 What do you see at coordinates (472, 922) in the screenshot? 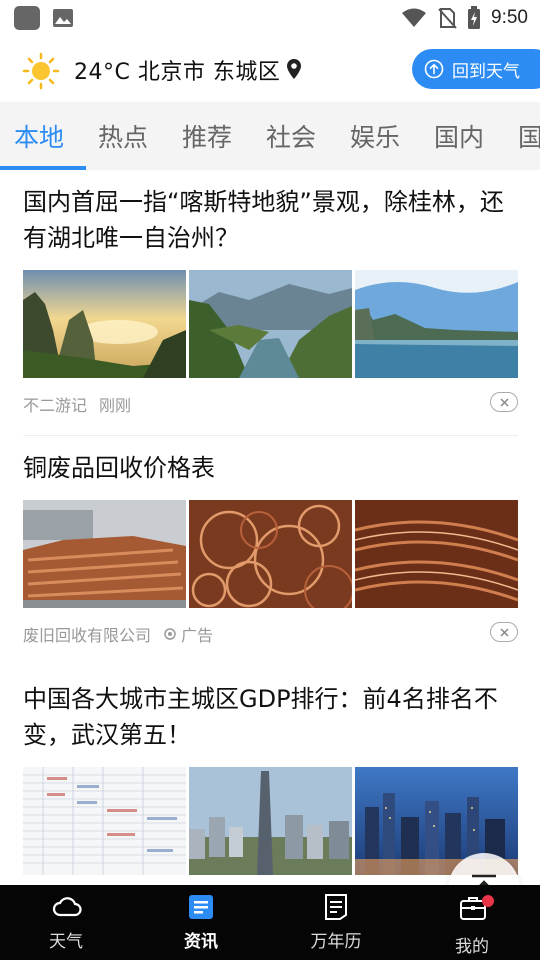
I see `nav-profile: 我的` at bounding box center [472, 922].